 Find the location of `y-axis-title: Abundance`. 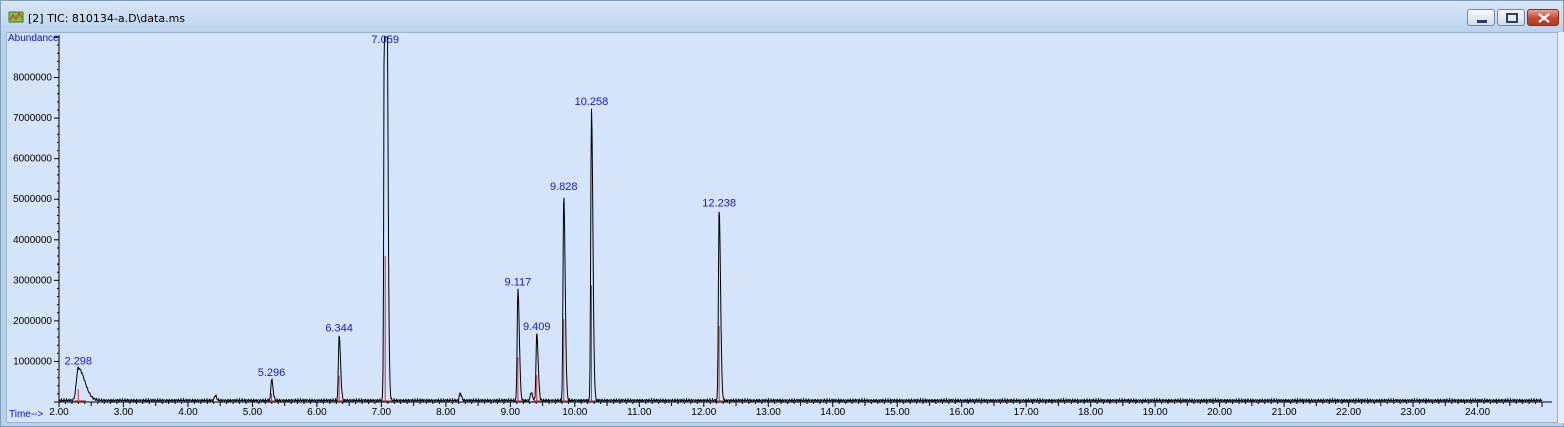

y-axis-title: Abundance is located at coordinates (33, 38).